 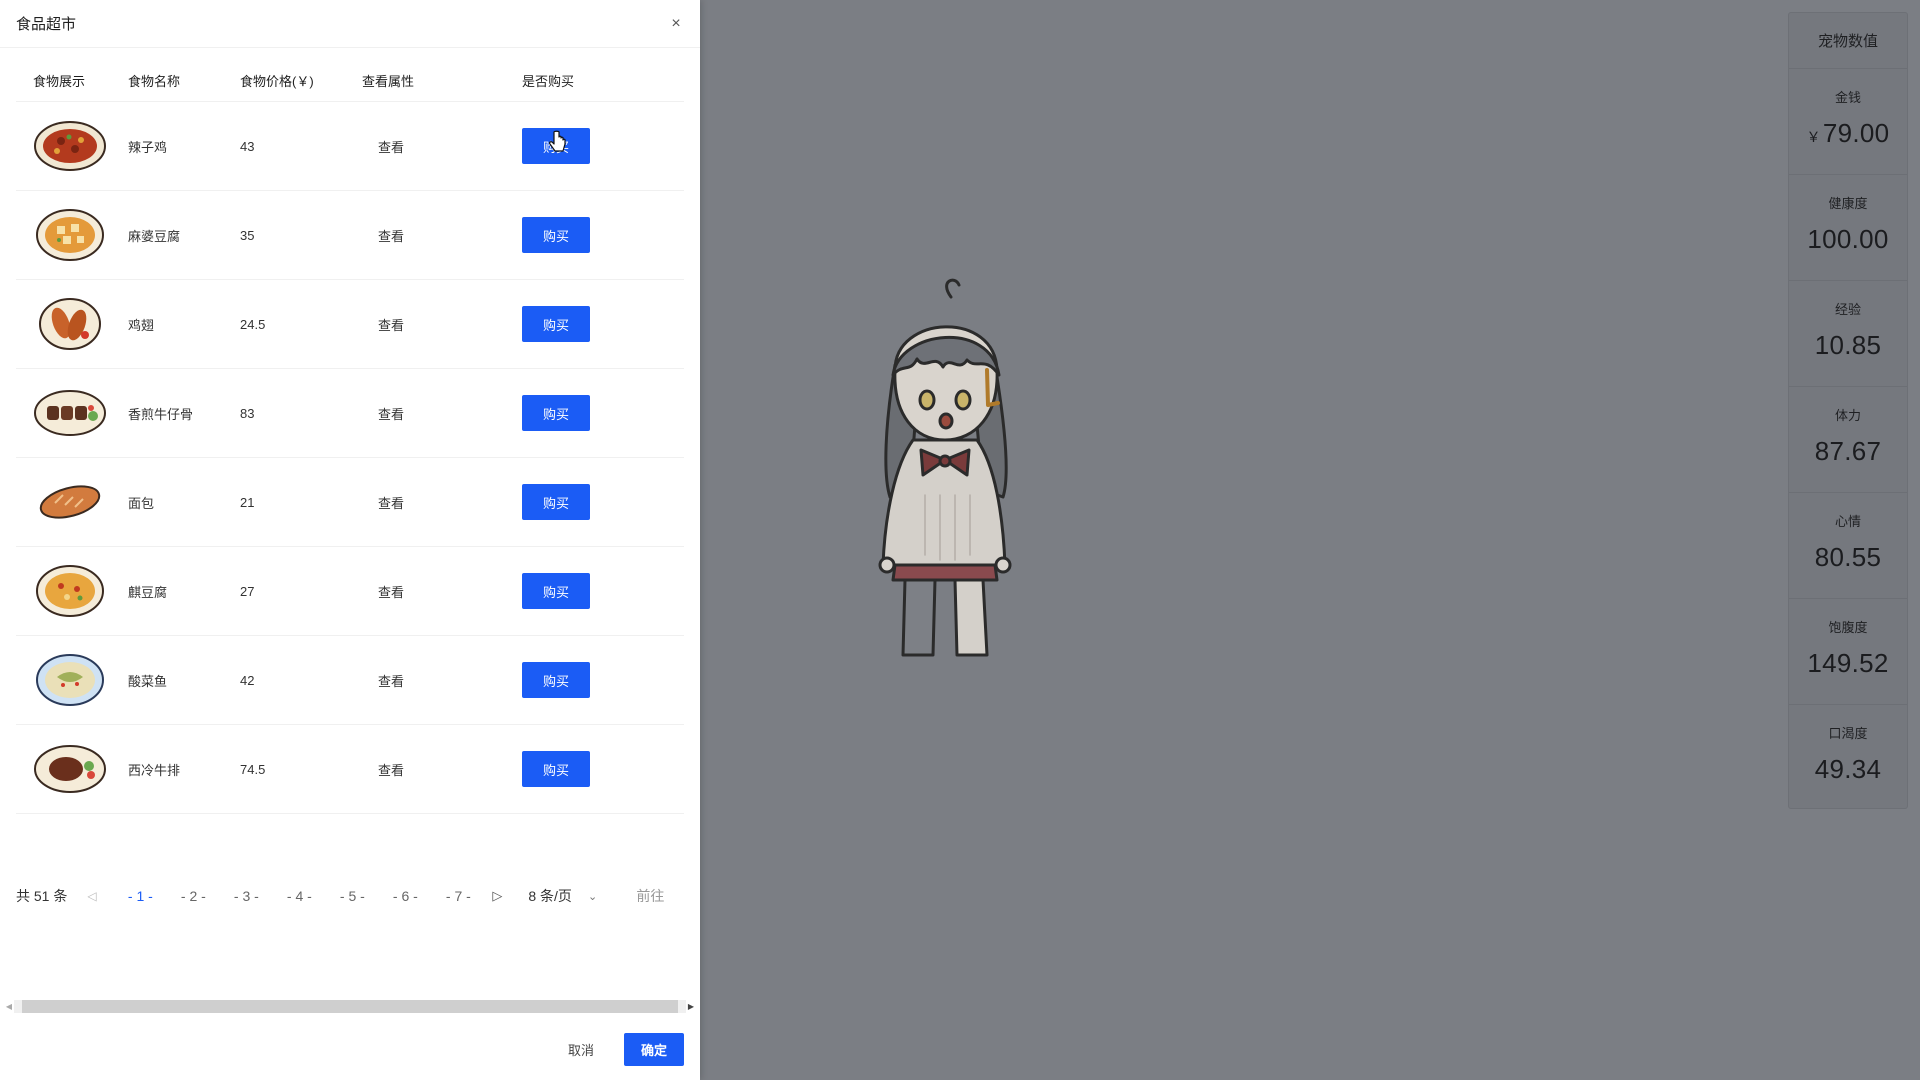 I want to click on stat-experience: 经验 10.85, so click(x=1848, y=334).